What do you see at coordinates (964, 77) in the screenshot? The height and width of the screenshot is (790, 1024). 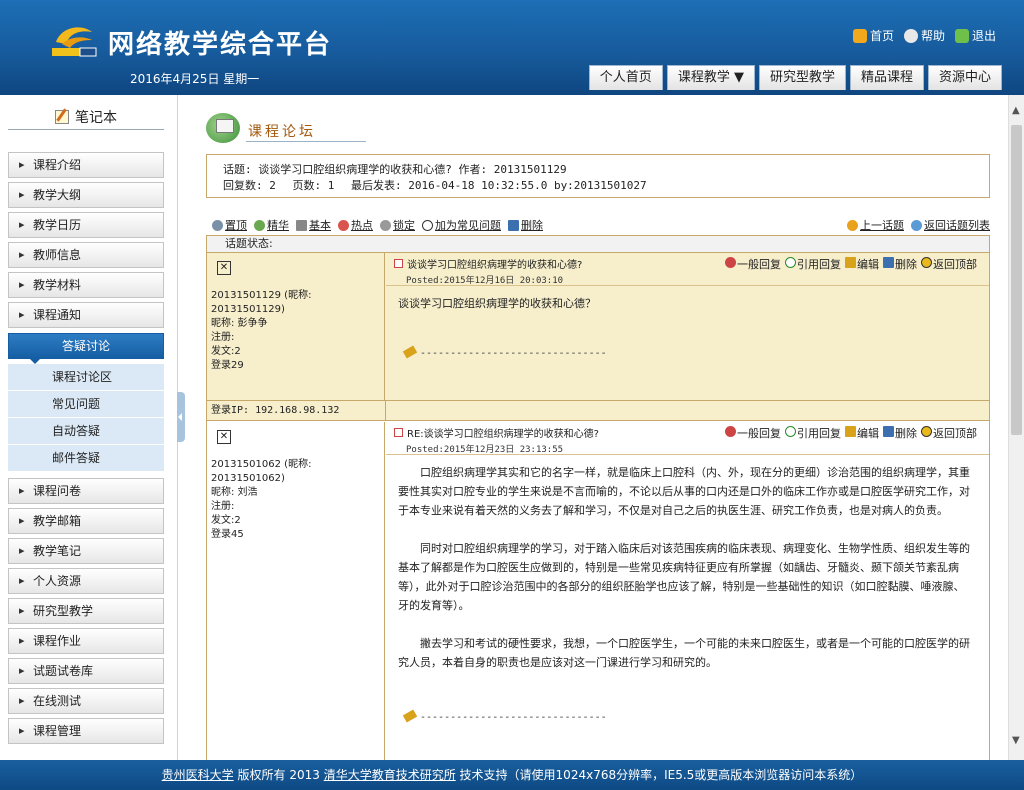 I see `tab-resource-center: 资源中心` at bounding box center [964, 77].